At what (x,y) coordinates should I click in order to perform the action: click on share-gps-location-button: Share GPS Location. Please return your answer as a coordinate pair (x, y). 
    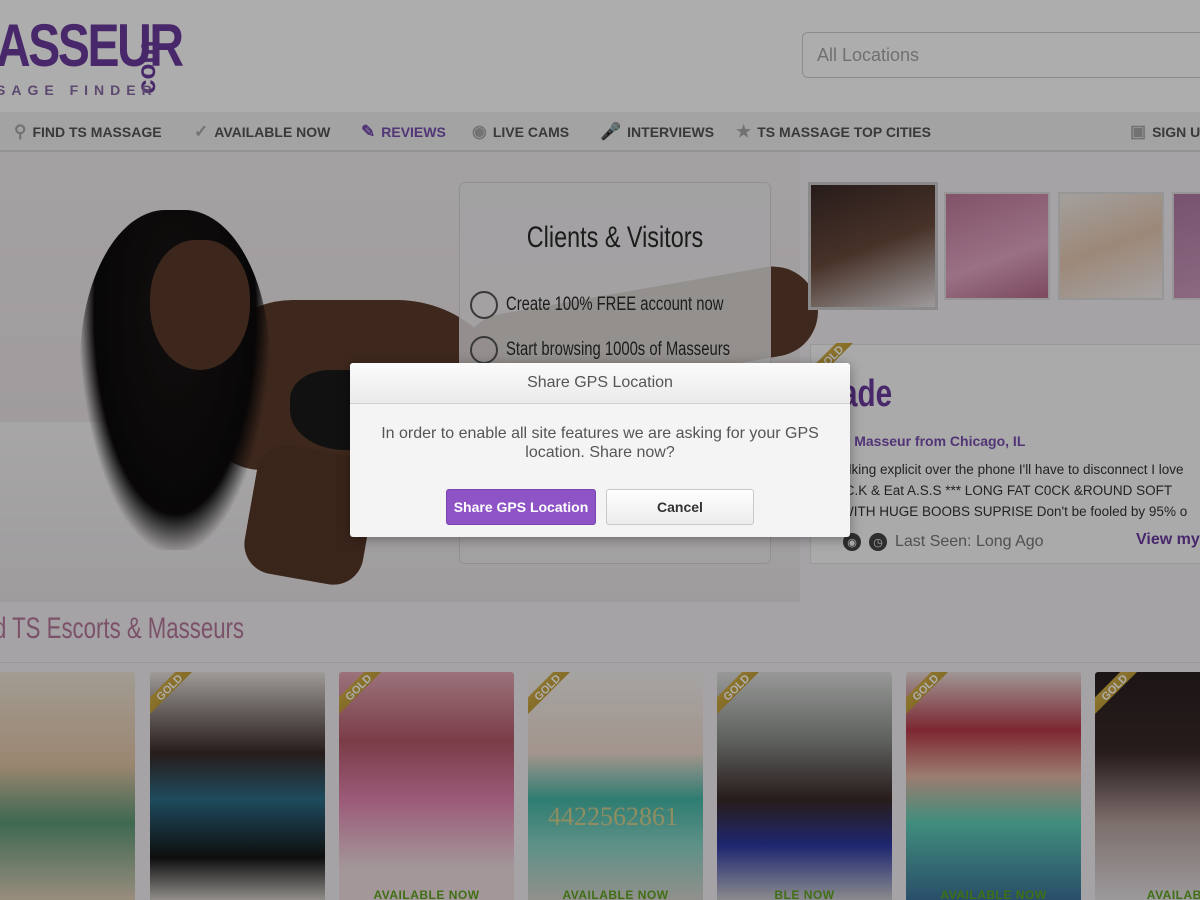
    Looking at the image, I should click on (521, 507).